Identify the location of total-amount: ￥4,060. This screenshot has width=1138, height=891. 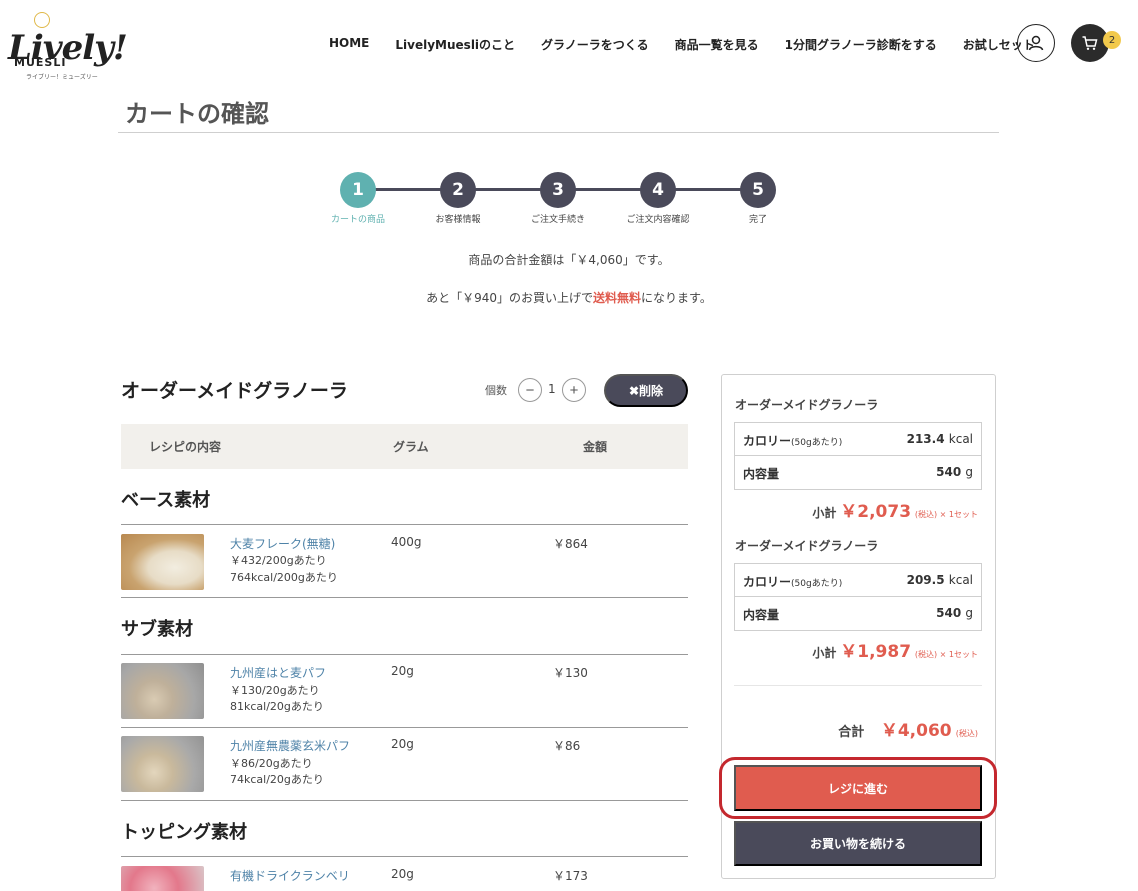
(916, 731).